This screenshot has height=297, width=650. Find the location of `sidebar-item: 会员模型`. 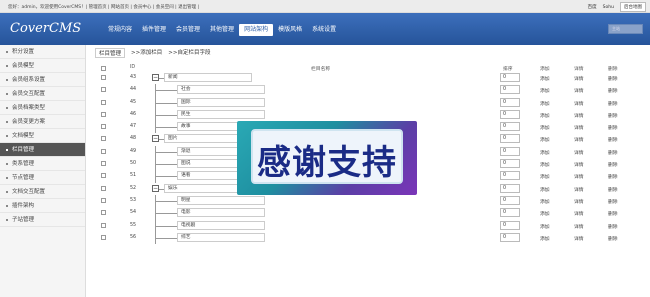

sidebar-item: 会员模型 is located at coordinates (42, 66).